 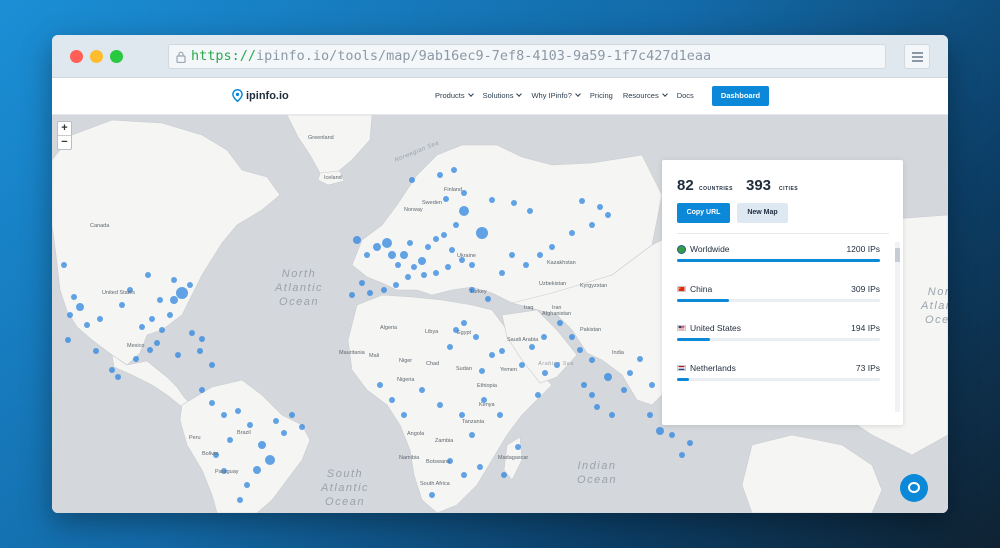 I want to click on new-map-button: New Map, so click(x=762, y=213).